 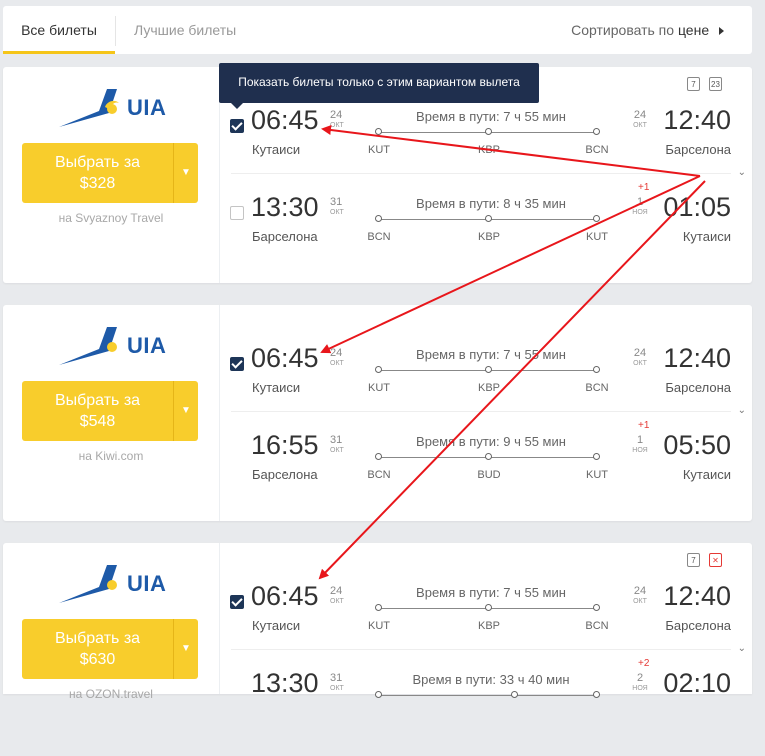 I want to click on arrival-city: Барселона, so click(x=698, y=387).